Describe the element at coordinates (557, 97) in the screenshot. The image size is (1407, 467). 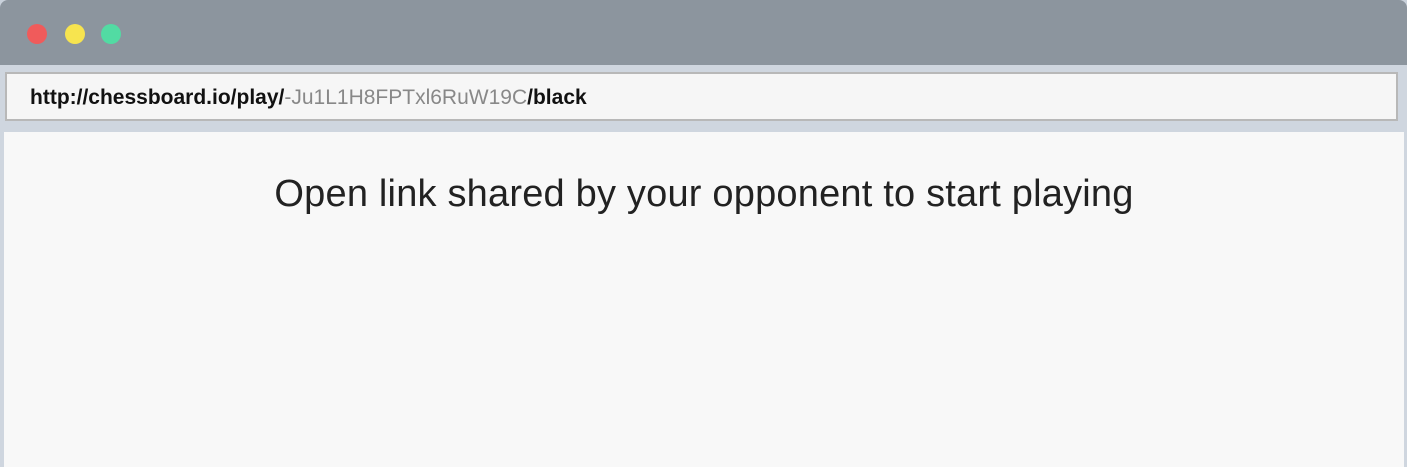
I see `url-suffix: /black` at that location.